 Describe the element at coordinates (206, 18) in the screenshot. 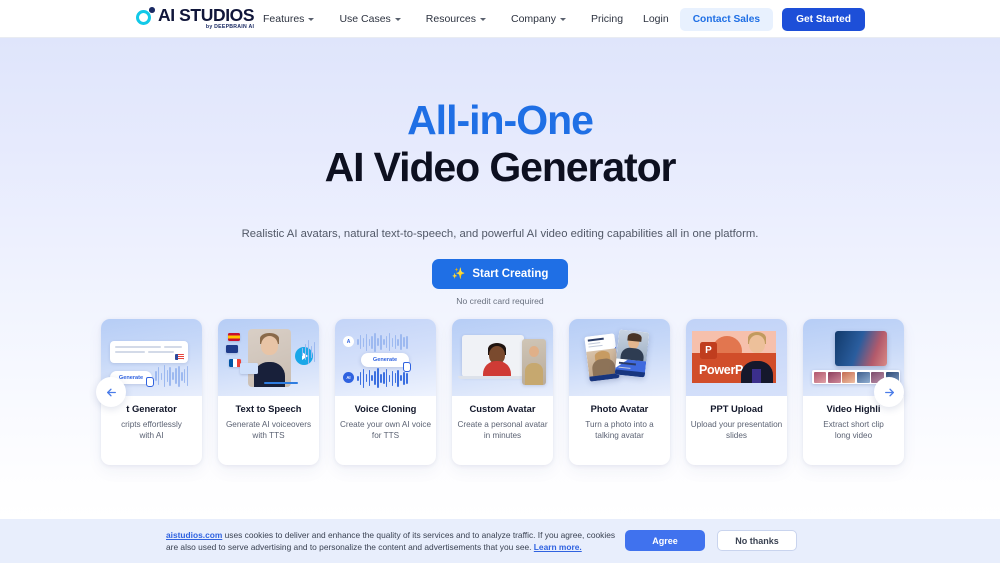

I see `logo-text-block: AI STUDIOS by DEEPBRAIN AI` at that location.